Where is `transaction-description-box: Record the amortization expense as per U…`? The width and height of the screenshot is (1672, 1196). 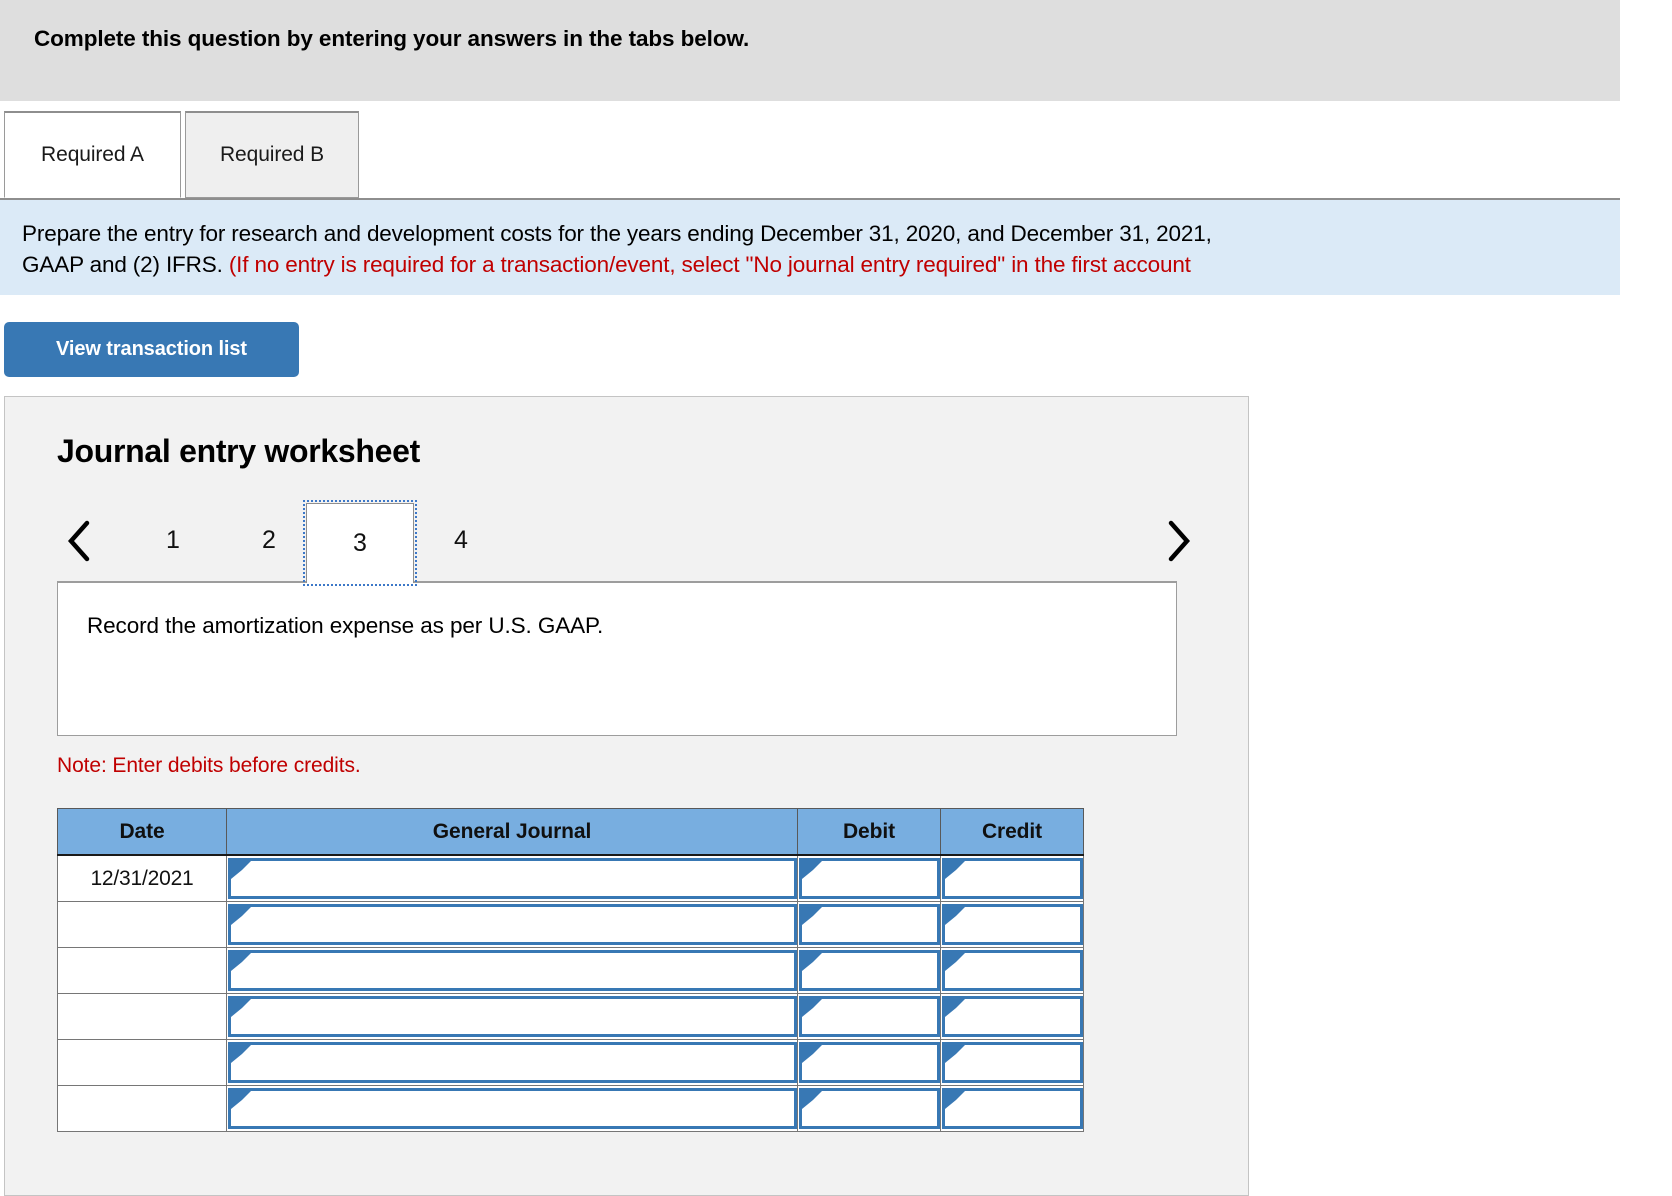
transaction-description-box: Record the amortization expense as per U… is located at coordinates (617, 658).